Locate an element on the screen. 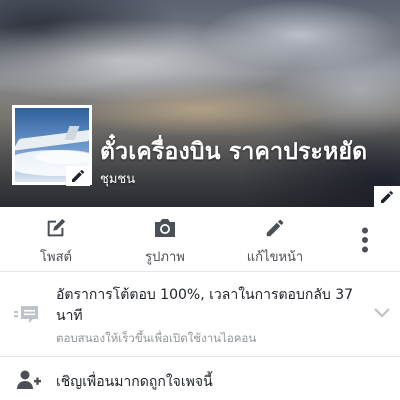 This screenshot has width=400, height=400. chevron-down-icon is located at coordinates (382, 312).